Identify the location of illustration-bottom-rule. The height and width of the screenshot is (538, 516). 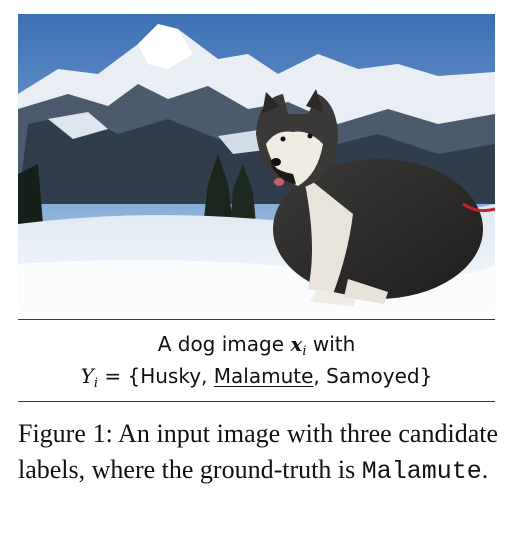
(256, 401).